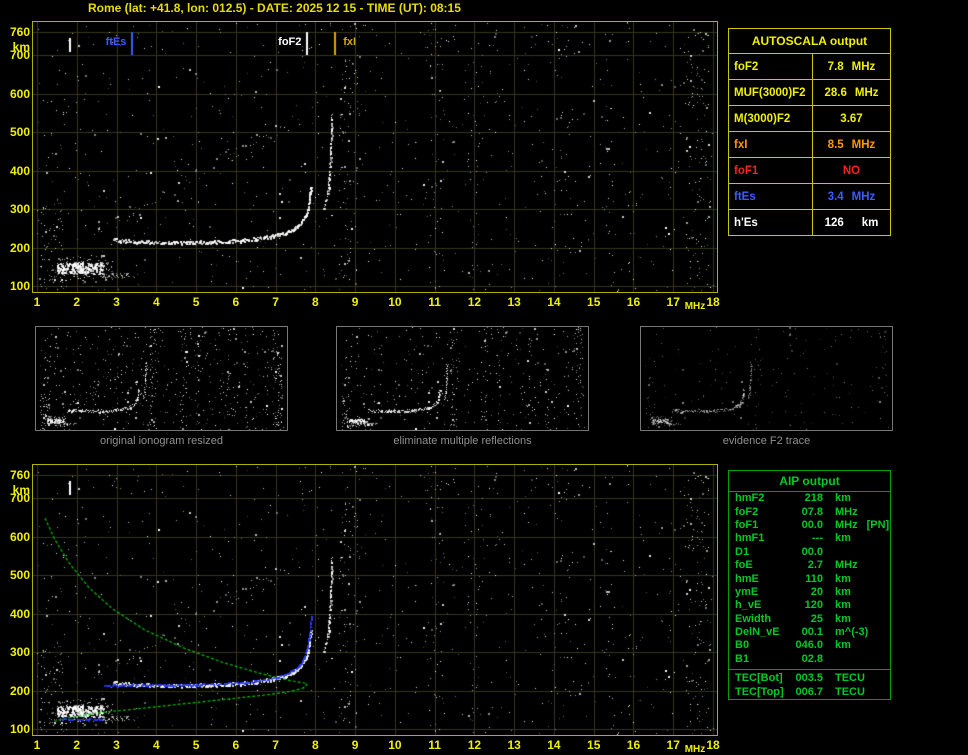 This screenshot has height=755, width=968. Describe the element at coordinates (813, 498) in the screenshot. I see `aip-value-text: 218` at that location.